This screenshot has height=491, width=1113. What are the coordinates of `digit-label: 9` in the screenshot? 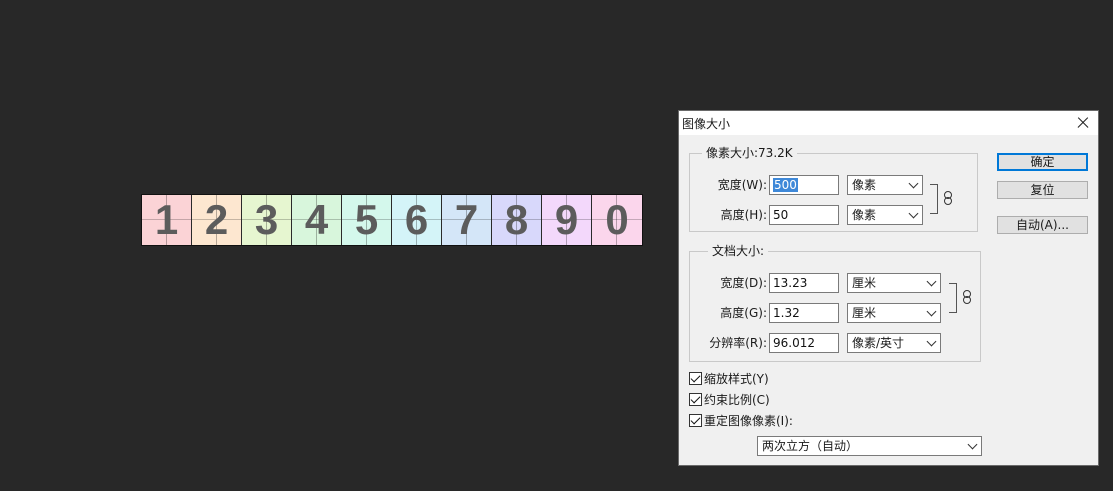 It's located at (566, 219).